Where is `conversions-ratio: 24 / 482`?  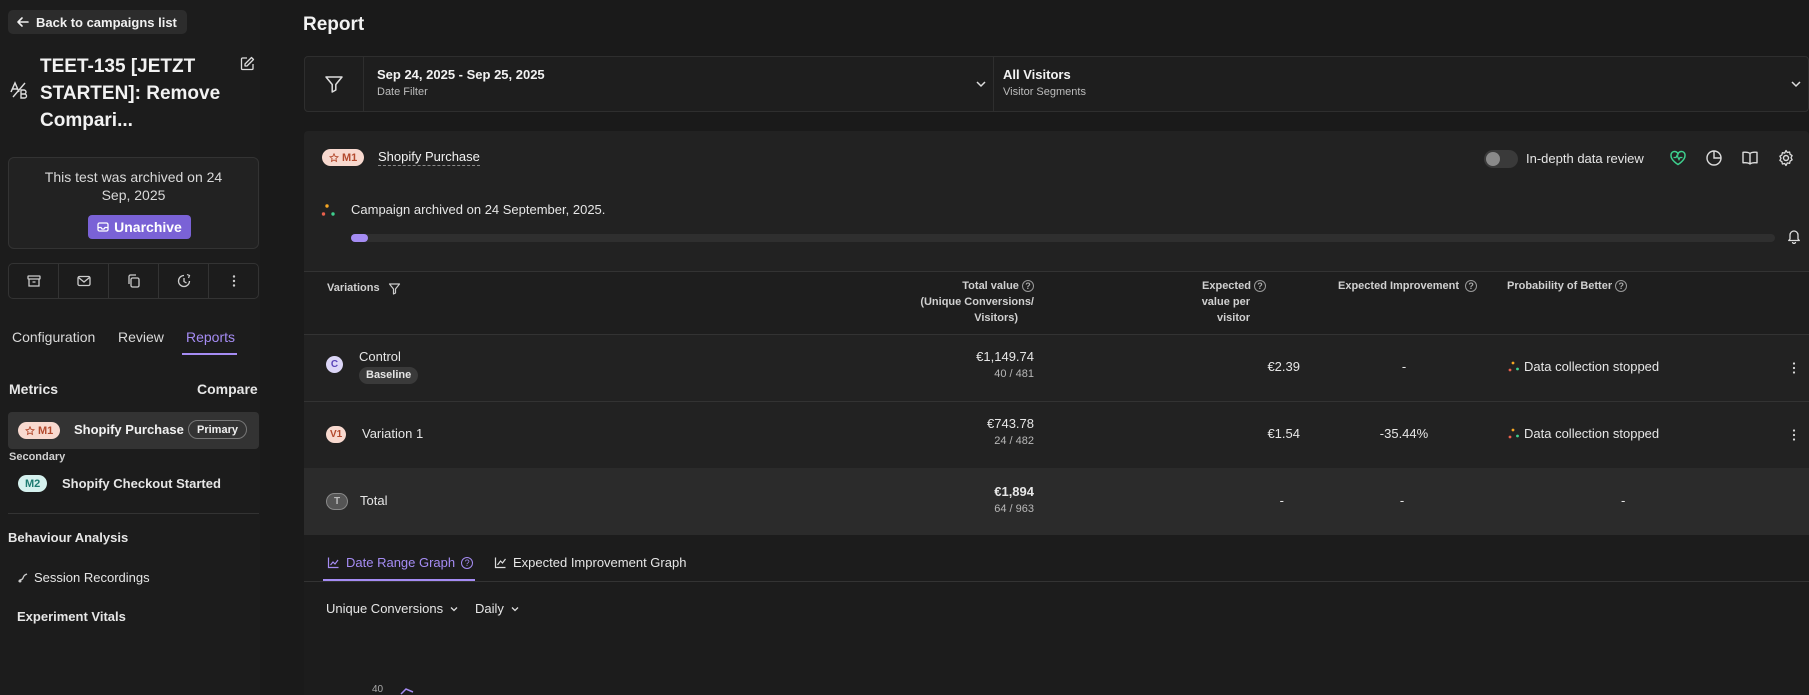
conversions-ratio: 24 / 482 is located at coordinates (1014, 441).